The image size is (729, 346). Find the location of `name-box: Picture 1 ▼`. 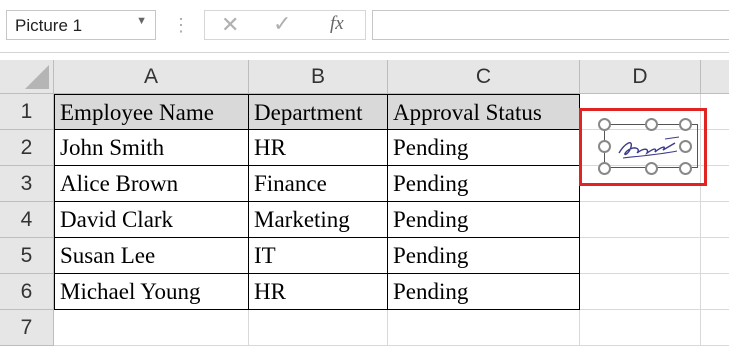

name-box: Picture 1 ▼ is located at coordinates (81, 25).